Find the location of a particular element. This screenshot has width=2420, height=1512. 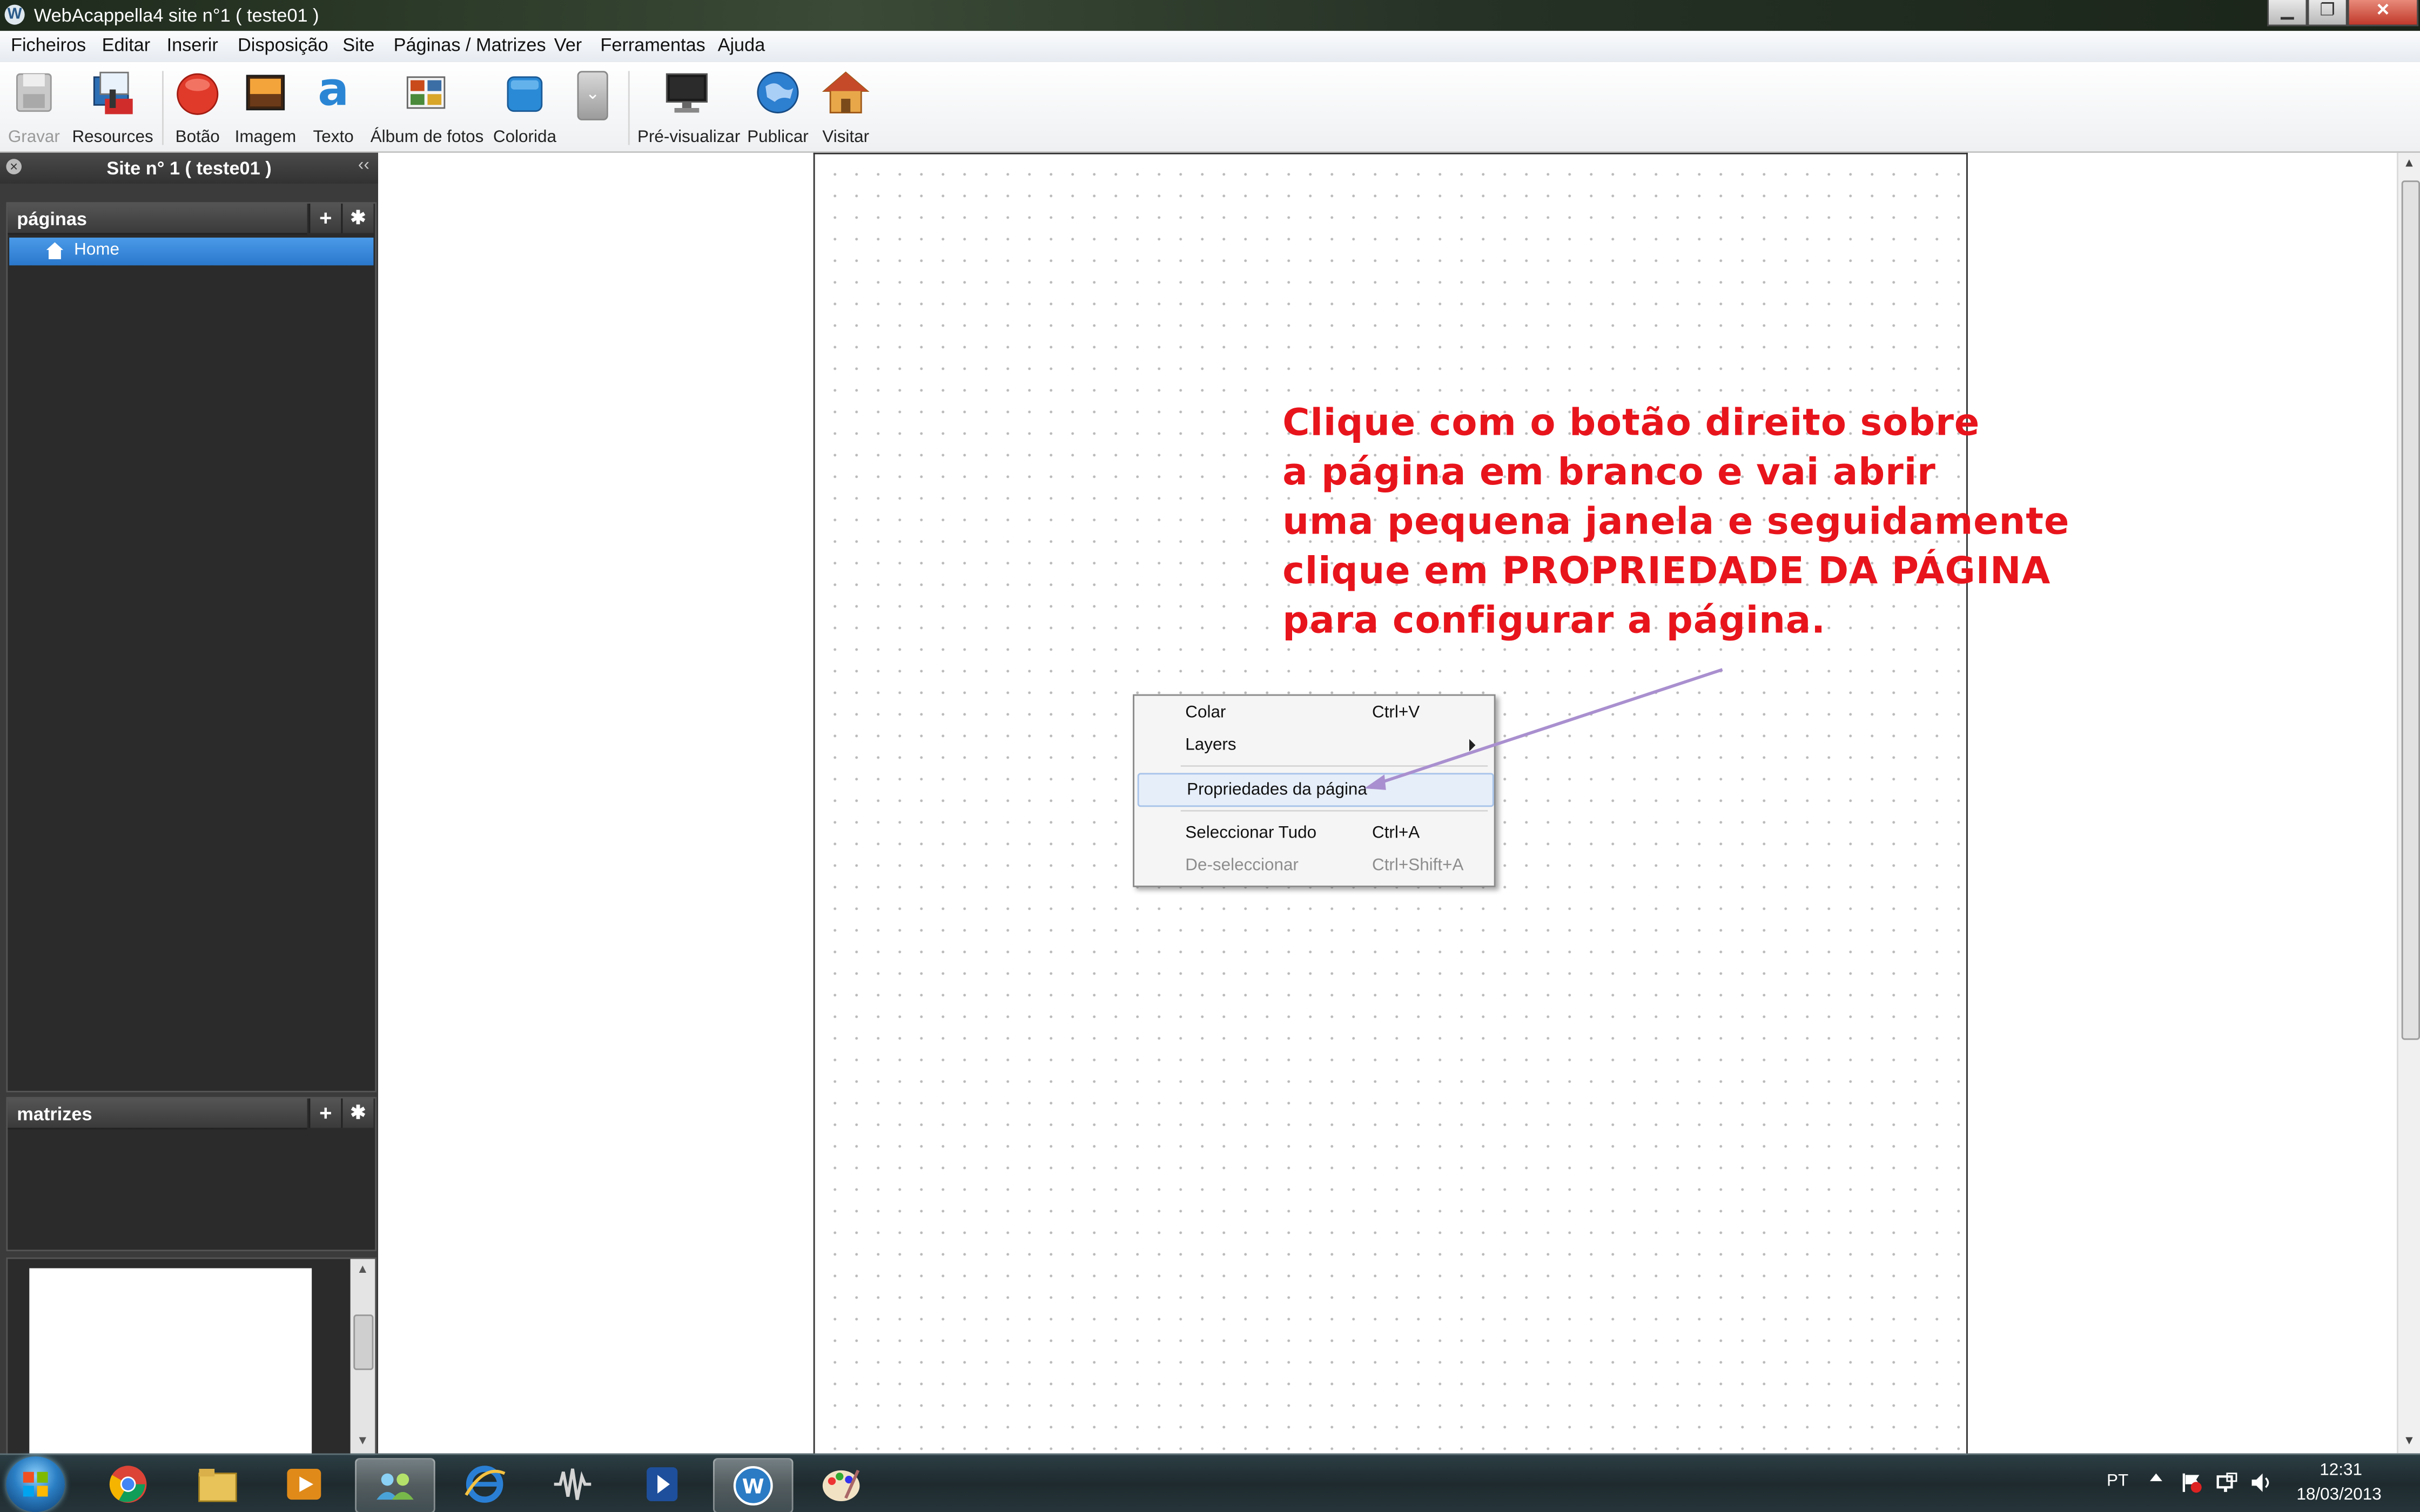

minimize-button: ▁ is located at coordinates (2287, 13).